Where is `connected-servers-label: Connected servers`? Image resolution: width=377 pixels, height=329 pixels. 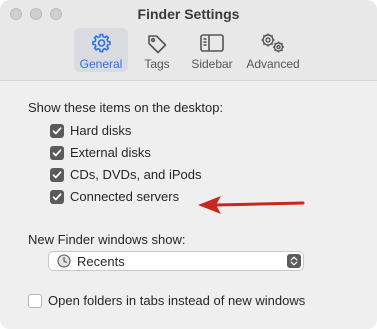 connected-servers-label: Connected servers is located at coordinates (125, 196).